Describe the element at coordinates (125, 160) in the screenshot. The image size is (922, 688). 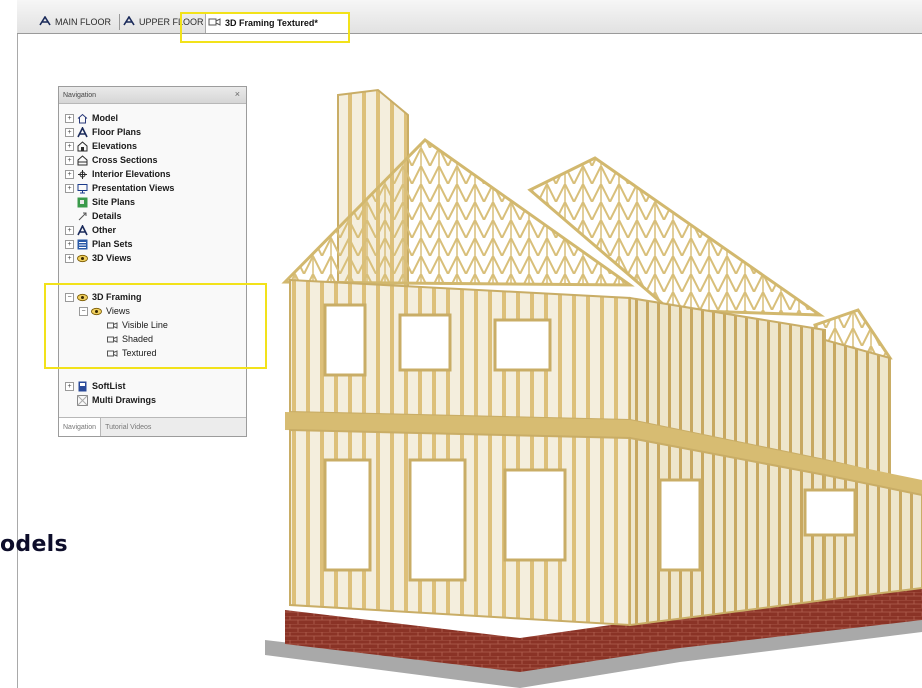
I see `tree-item-label: Cross Sections` at that location.